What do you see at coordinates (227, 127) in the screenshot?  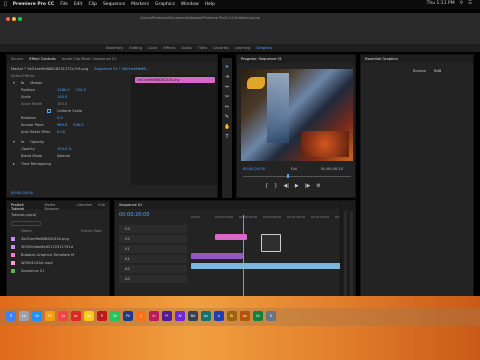 I see `hand-icon: ✋` at bounding box center [227, 127].